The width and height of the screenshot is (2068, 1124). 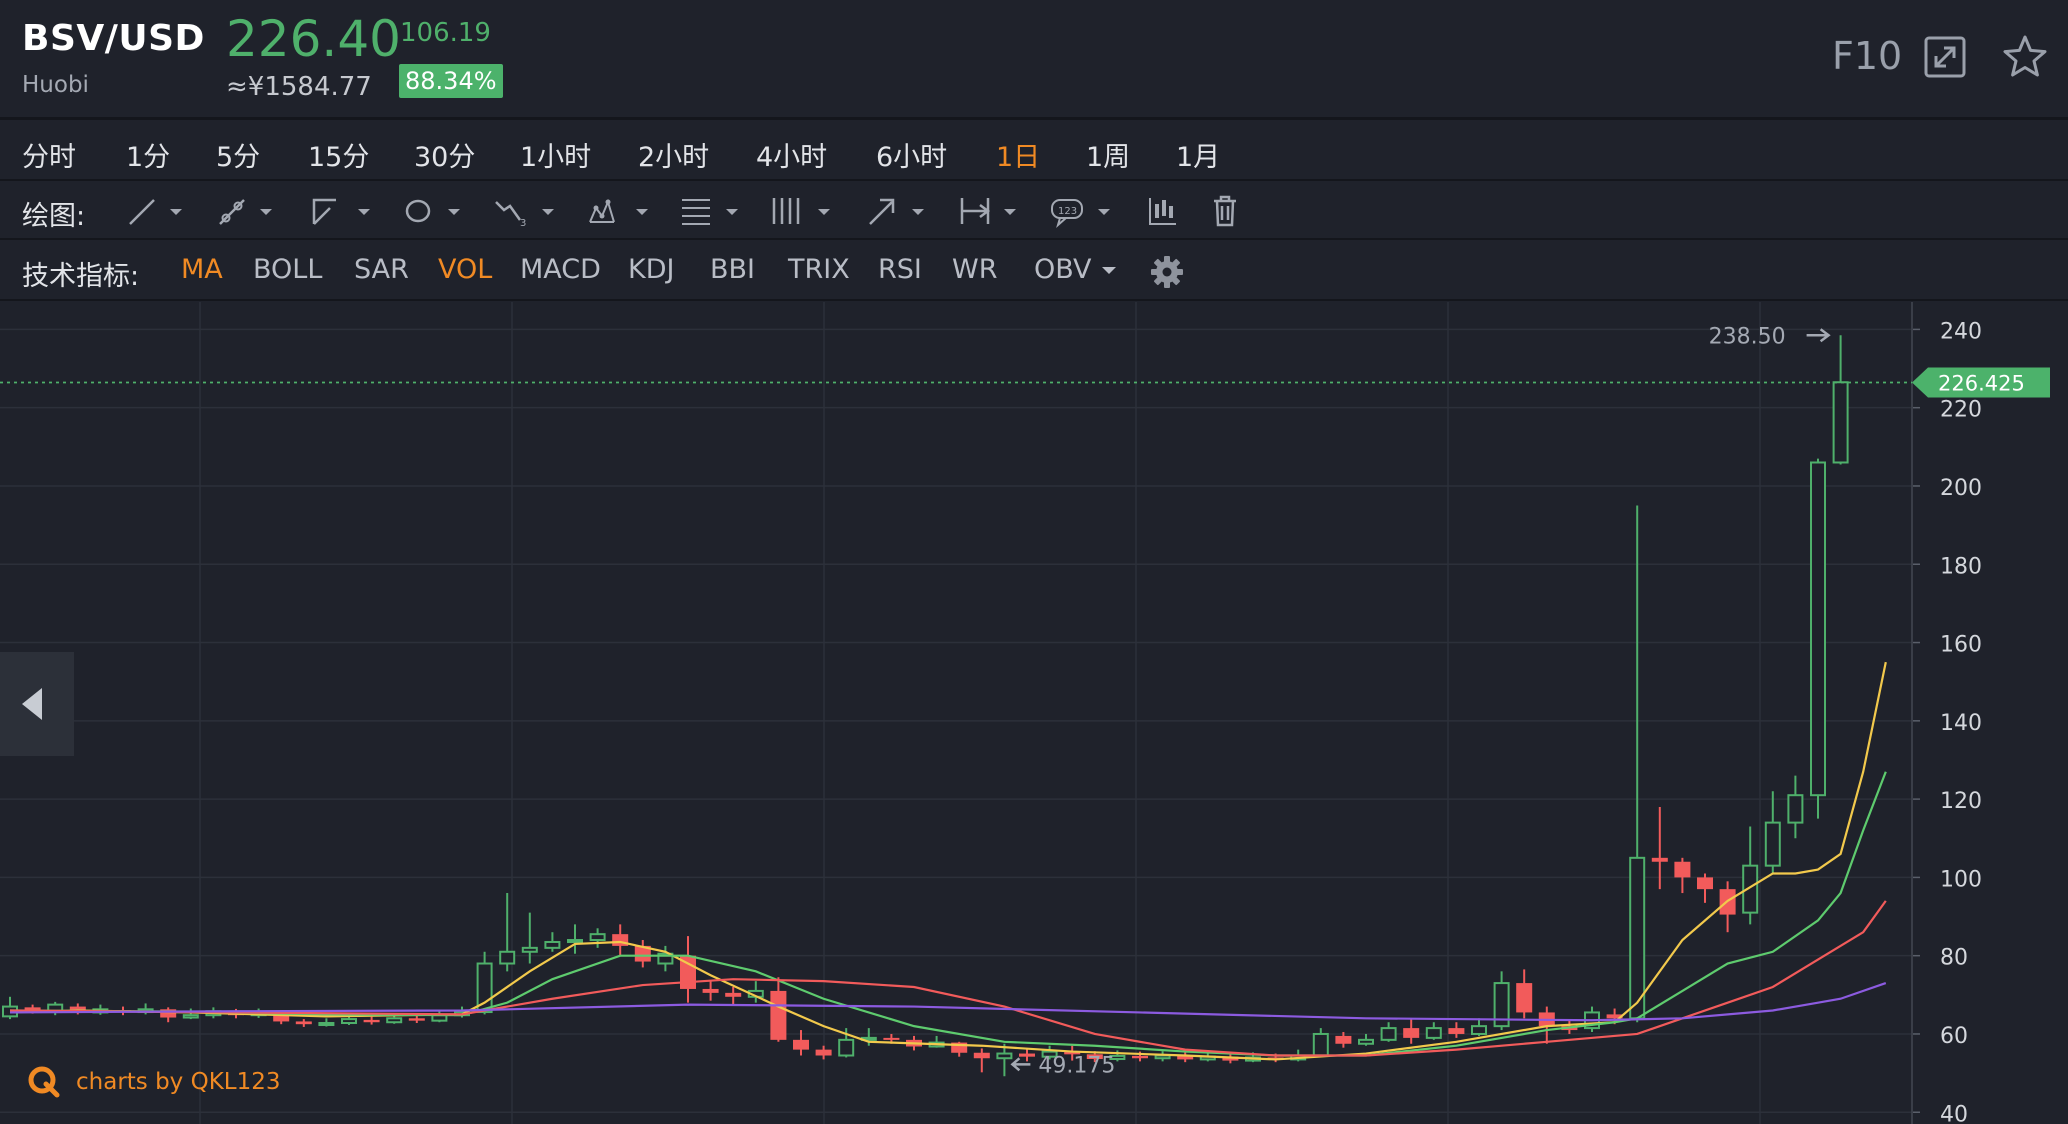 What do you see at coordinates (1067, 211) in the screenshot?
I see `svg-text: 123` at bounding box center [1067, 211].